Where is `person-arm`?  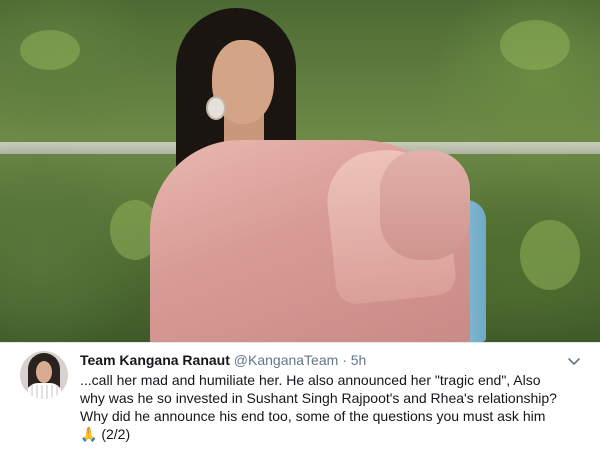
person-arm is located at coordinates (425, 205).